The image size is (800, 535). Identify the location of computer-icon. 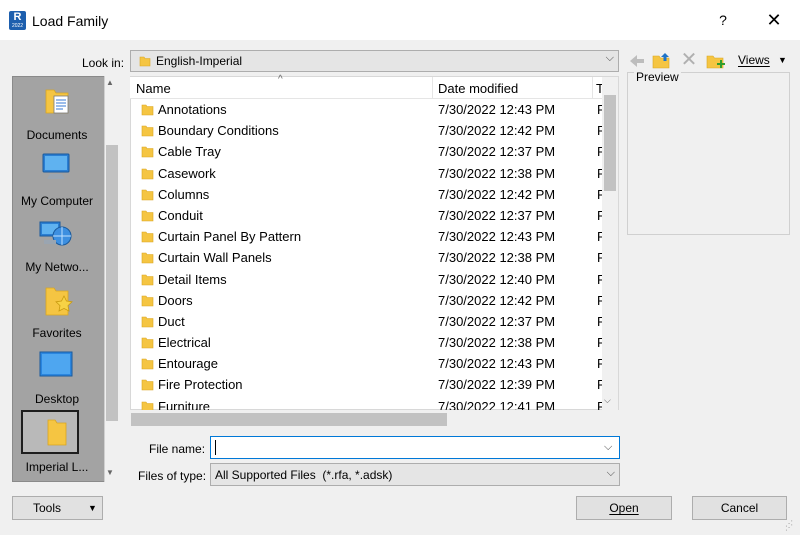
(56, 166).